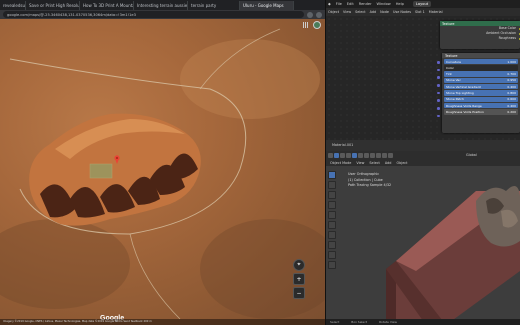 The image size is (520, 325). Describe the element at coordinates (342, 155) in the screenshot. I see `box-select-icon` at that location.